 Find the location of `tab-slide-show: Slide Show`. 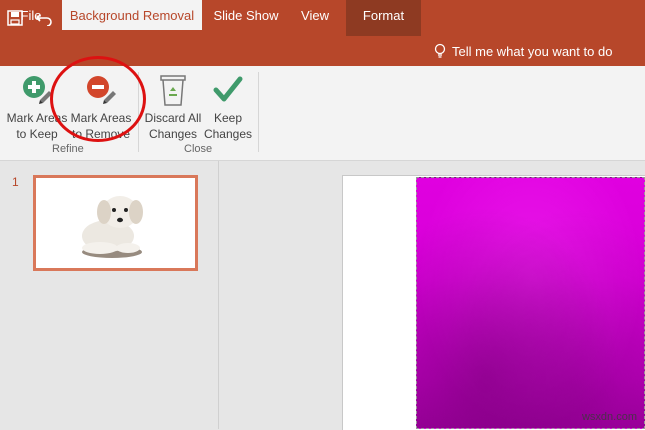

tab-slide-show: Slide Show is located at coordinates (246, 15).